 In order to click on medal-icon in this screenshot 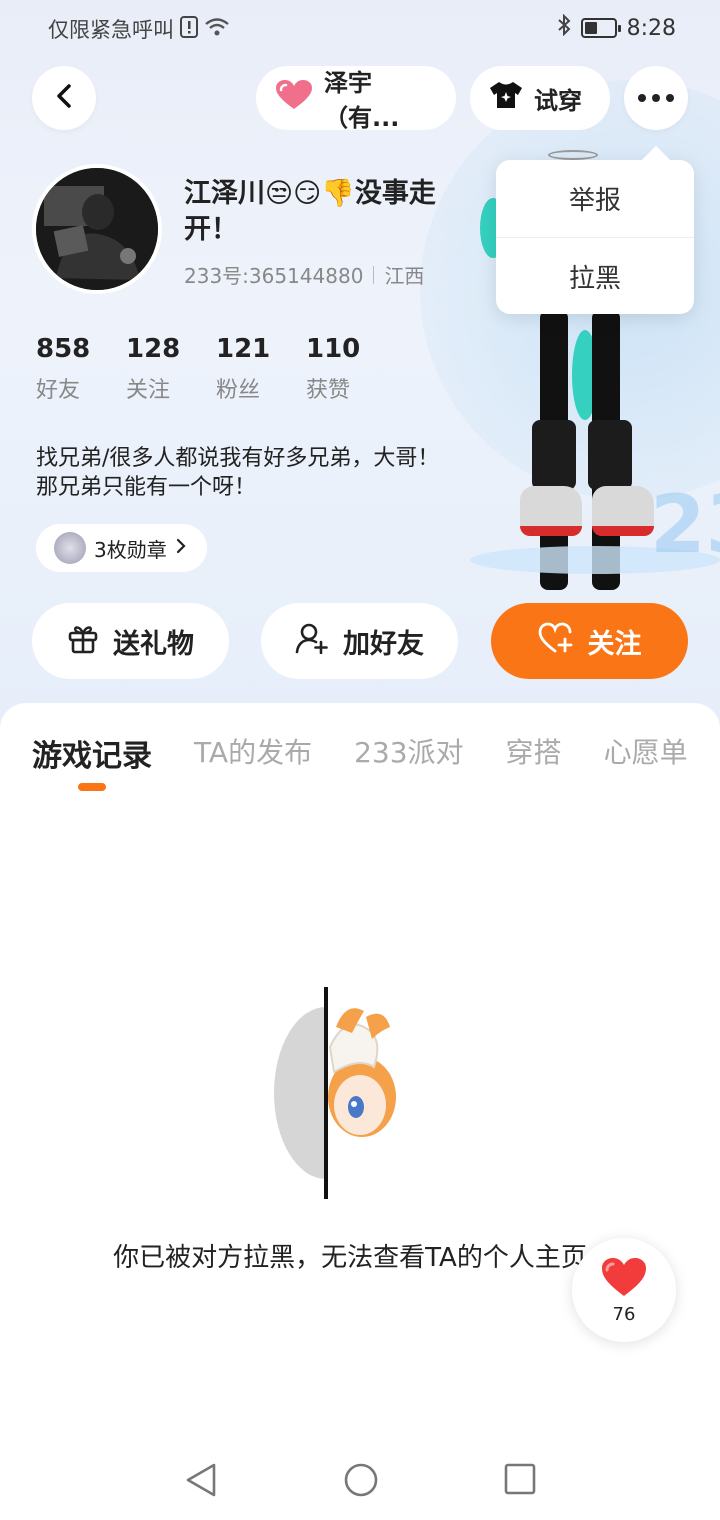, I will do `click(70, 548)`.